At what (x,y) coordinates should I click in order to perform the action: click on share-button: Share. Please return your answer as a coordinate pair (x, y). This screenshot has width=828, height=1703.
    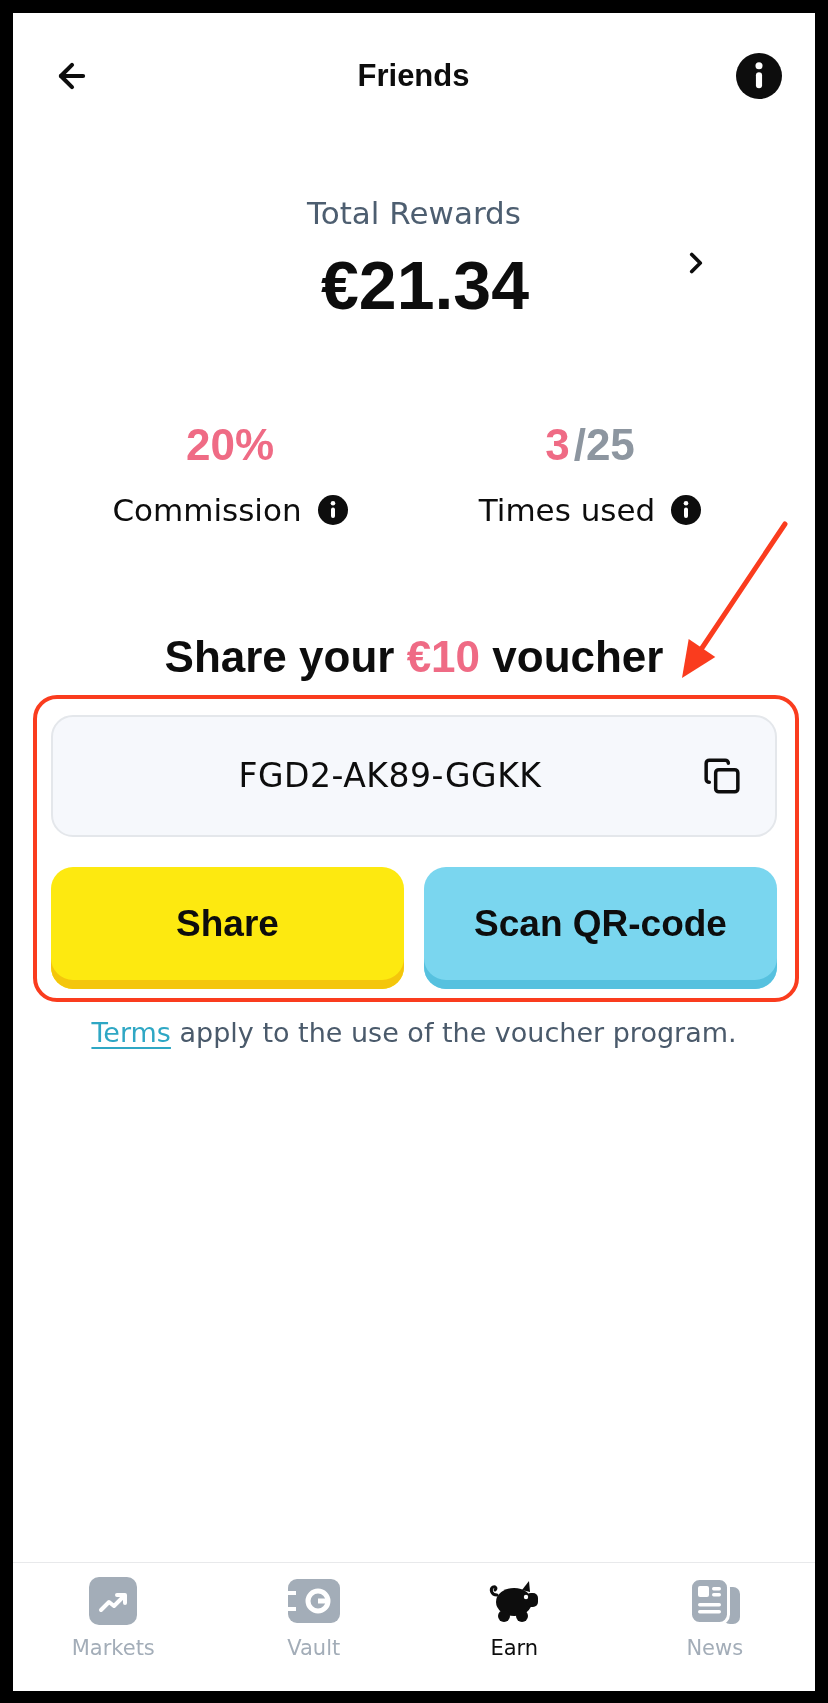
    Looking at the image, I should click on (227, 928).